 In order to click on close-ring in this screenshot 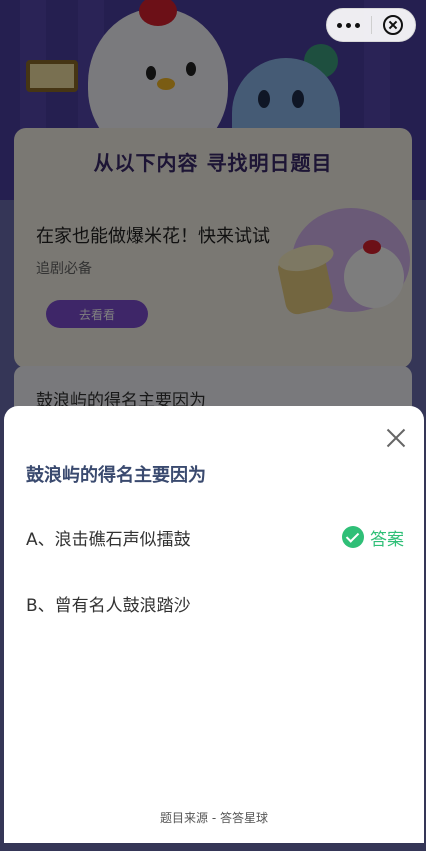, I will do `click(393, 25)`.